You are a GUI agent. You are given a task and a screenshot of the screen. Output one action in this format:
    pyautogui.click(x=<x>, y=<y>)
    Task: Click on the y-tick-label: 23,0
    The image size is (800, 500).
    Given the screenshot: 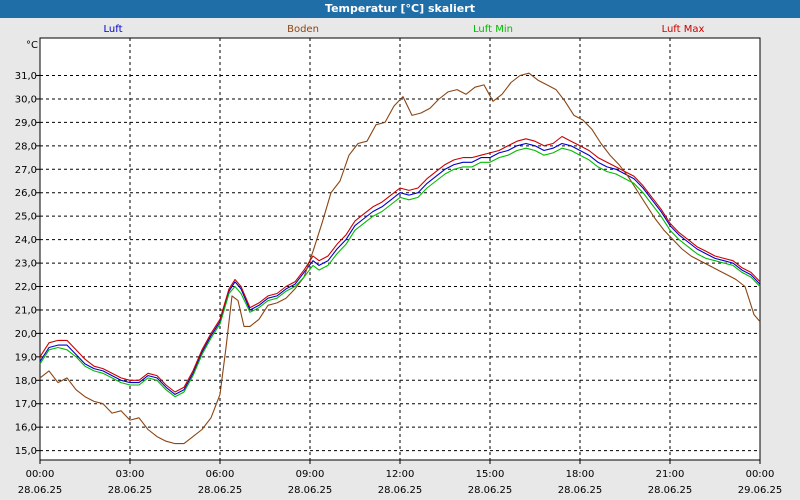 What is the action you would take?
    pyautogui.click(x=26, y=264)
    